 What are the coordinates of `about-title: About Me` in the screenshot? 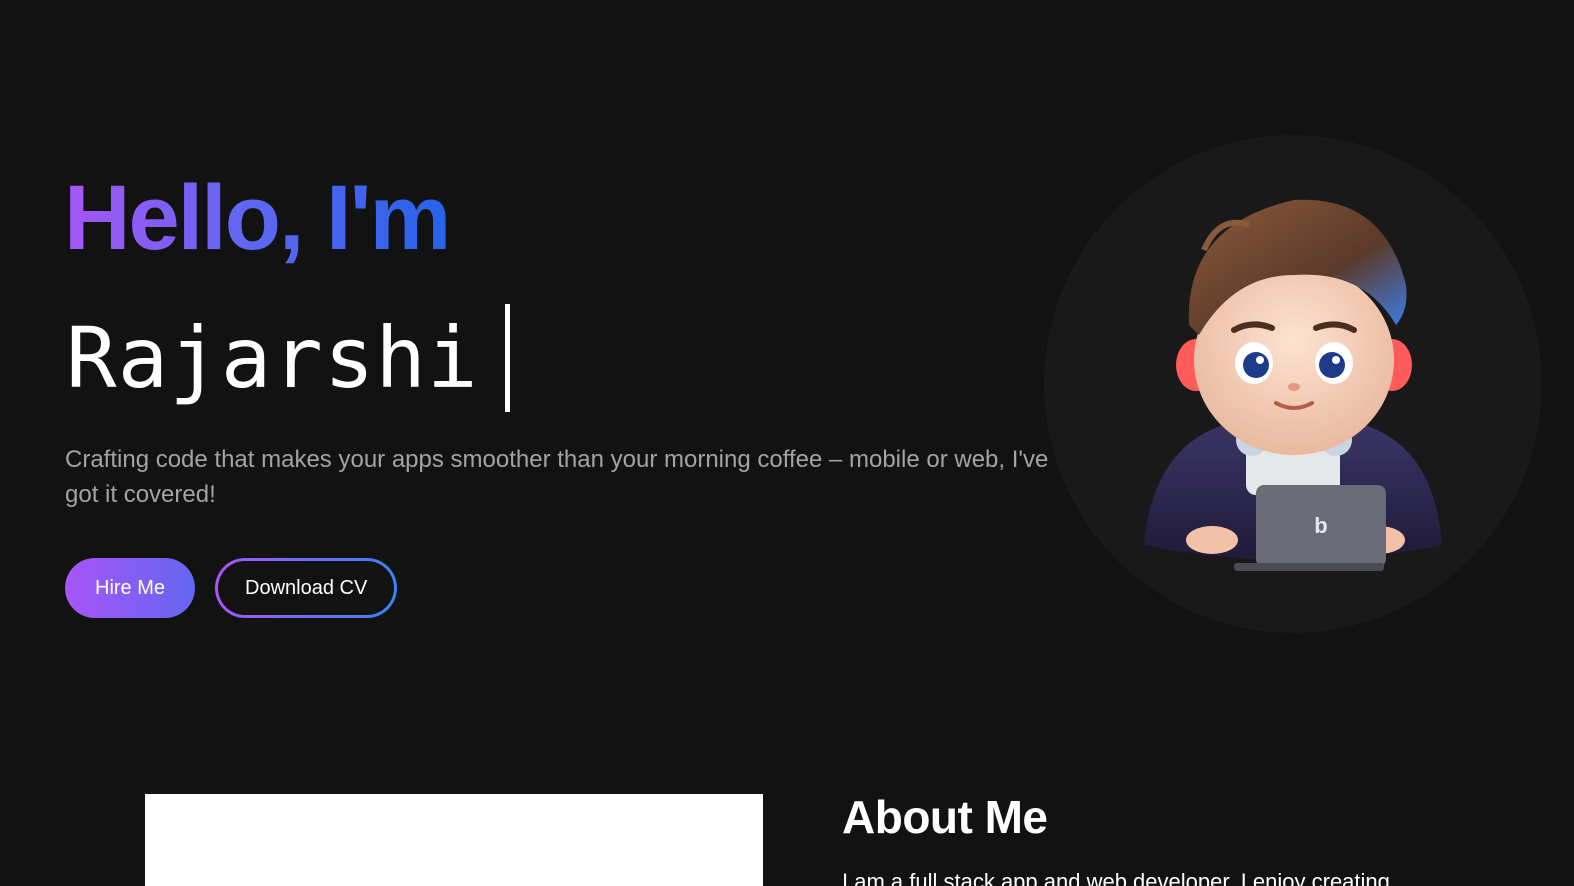 It's located at (945, 817).